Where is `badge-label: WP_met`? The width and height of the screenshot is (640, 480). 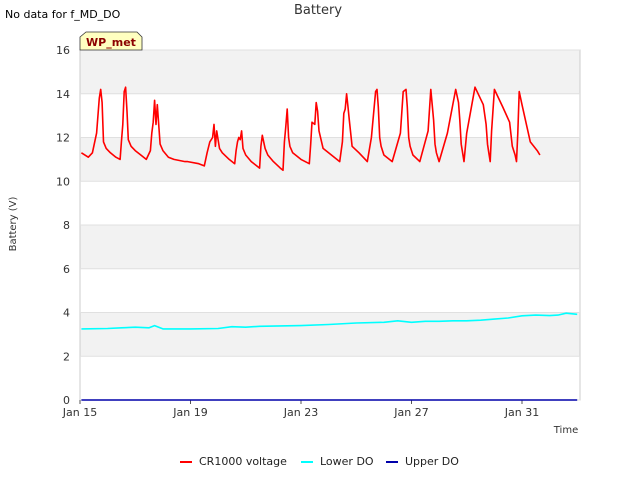 badge-label: WP_met is located at coordinates (111, 42).